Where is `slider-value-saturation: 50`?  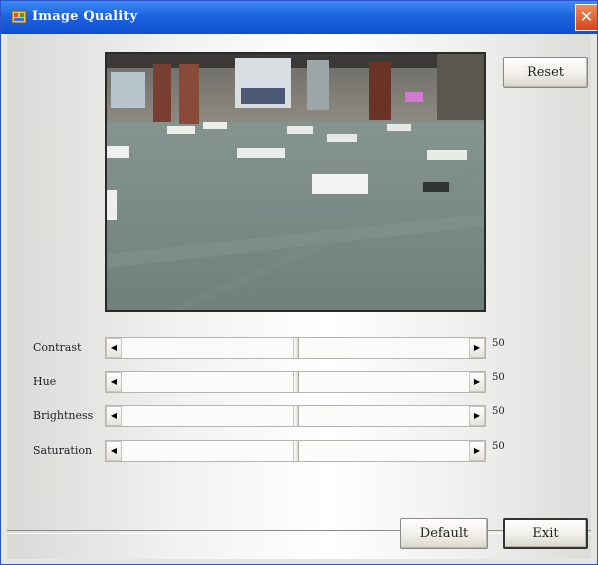 slider-value-saturation: 50 is located at coordinates (498, 446).